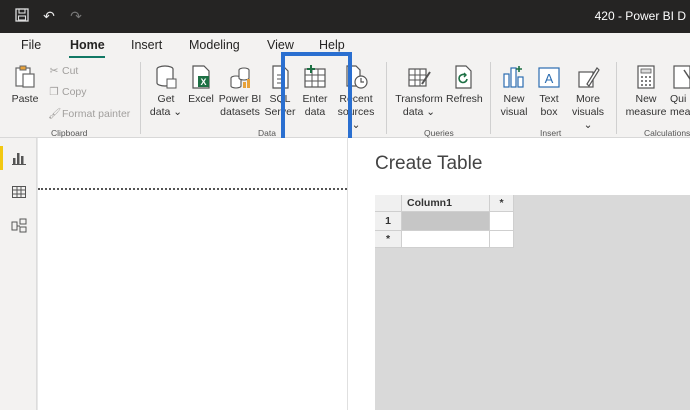  Describe the element at coordinates (681, 77) in the screenshot. I see `quick-measure-icon` at that location.